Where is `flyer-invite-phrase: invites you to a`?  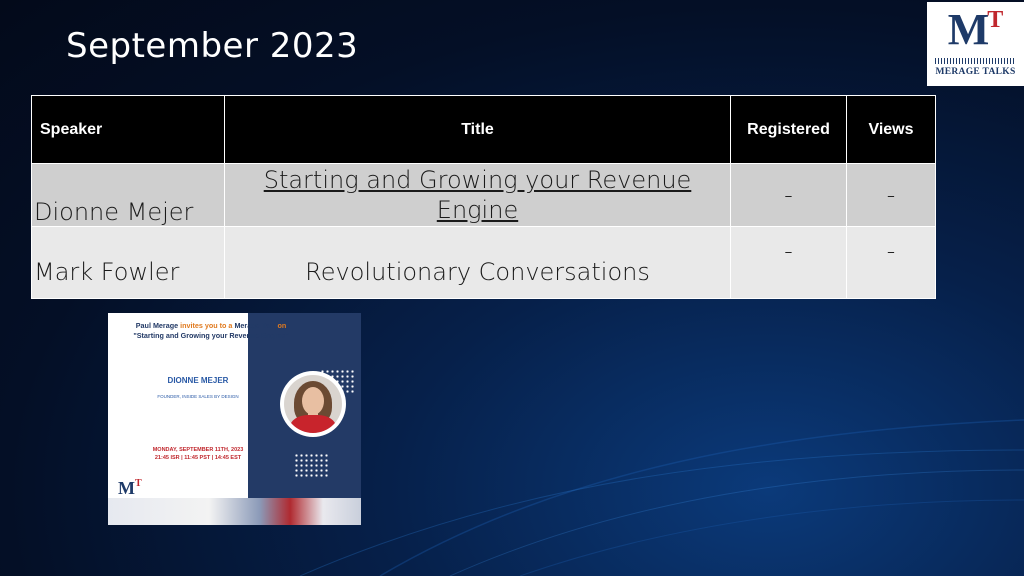
flyer-invite-phrase: invites you to a is located at coordinates (206, 325).